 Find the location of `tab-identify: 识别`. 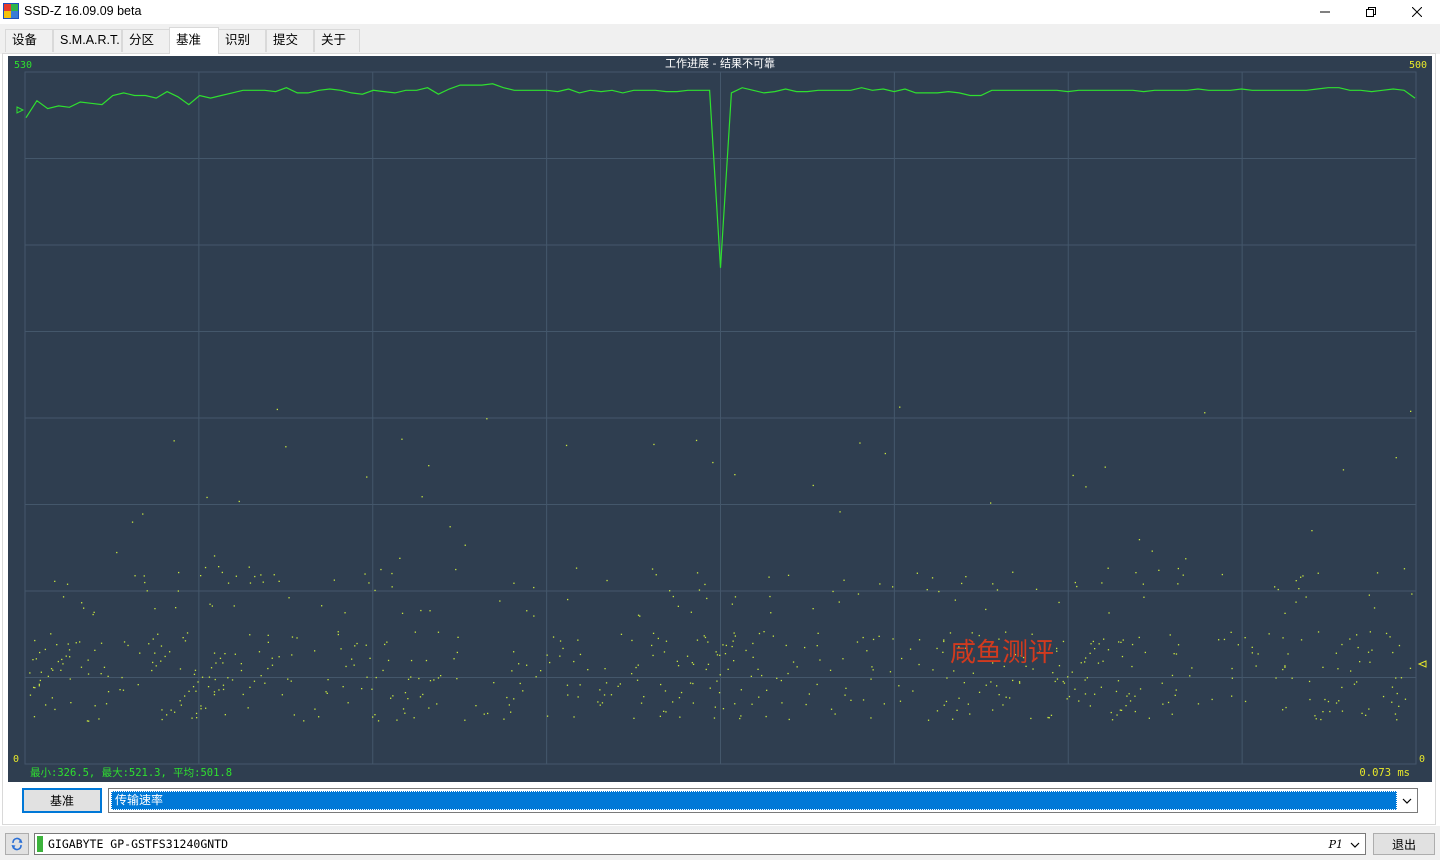

tab-identify: 识别 is located at coordinates (242, 40).